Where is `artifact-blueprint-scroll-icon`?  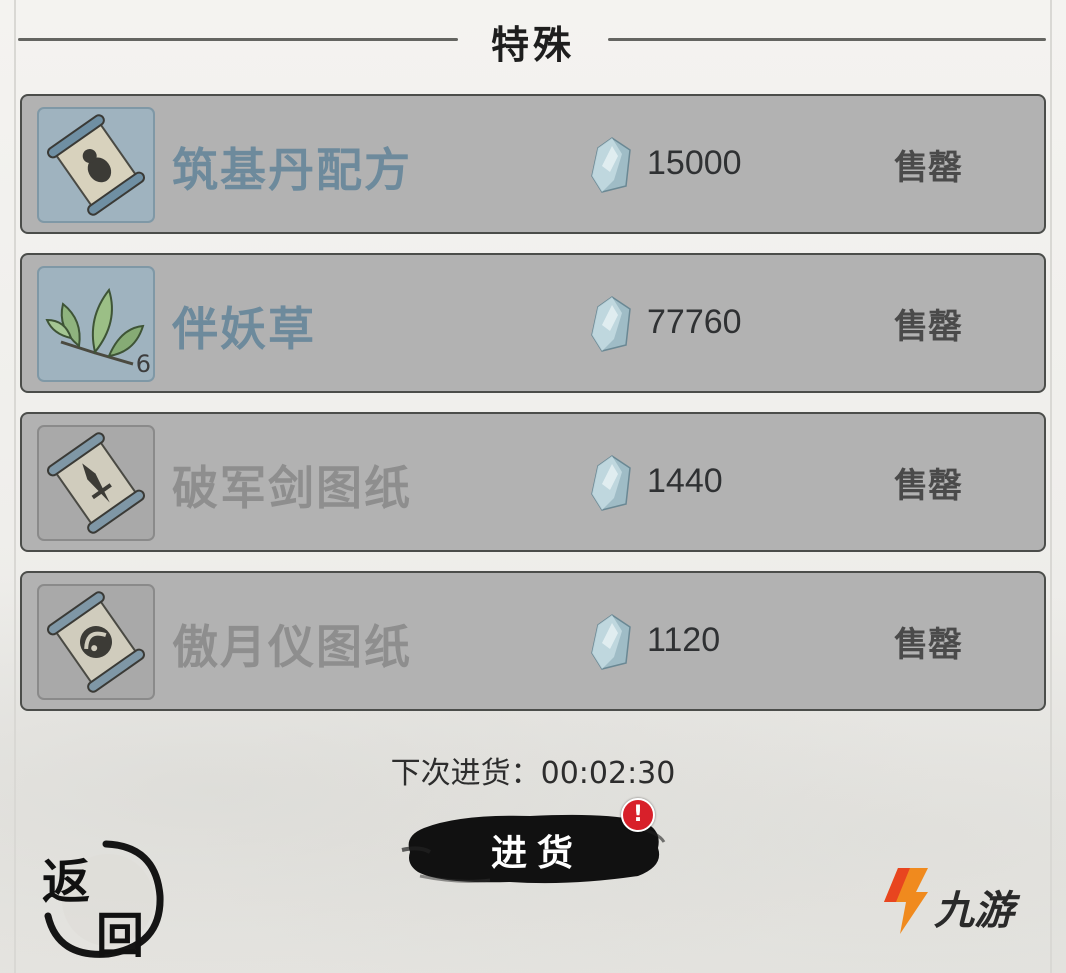 artifact-blueprint-scroll-icon is located at coordinates (96, 642).